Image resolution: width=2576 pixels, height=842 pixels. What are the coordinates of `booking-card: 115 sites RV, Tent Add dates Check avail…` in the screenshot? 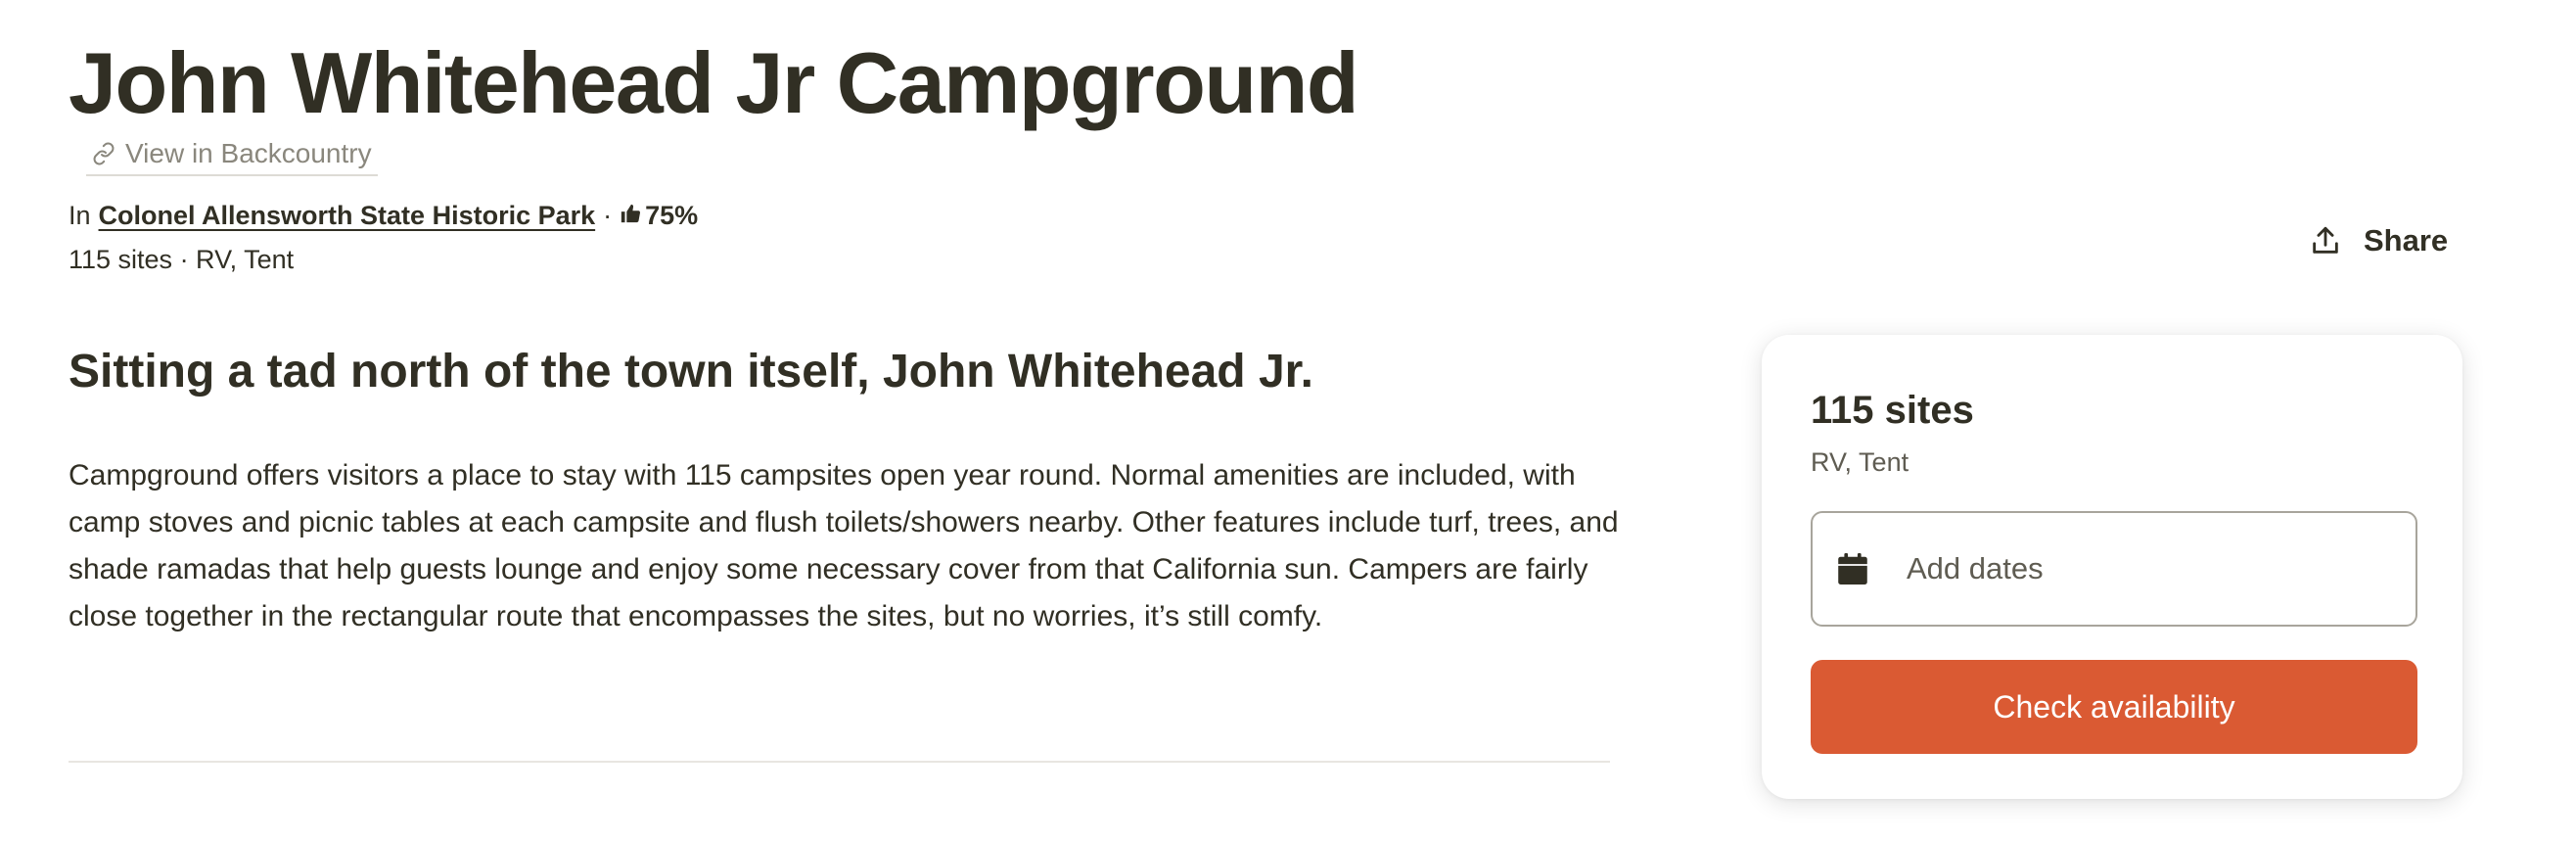 It's located at (2112, 567).